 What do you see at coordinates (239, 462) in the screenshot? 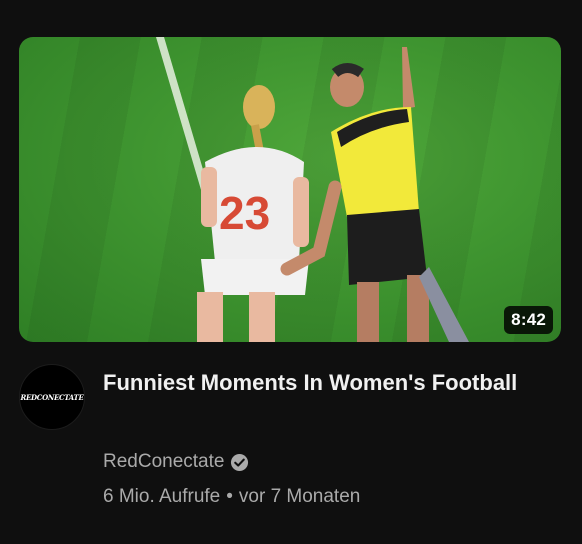
I see `verified-check-icon` at bounding box center [239, 462].